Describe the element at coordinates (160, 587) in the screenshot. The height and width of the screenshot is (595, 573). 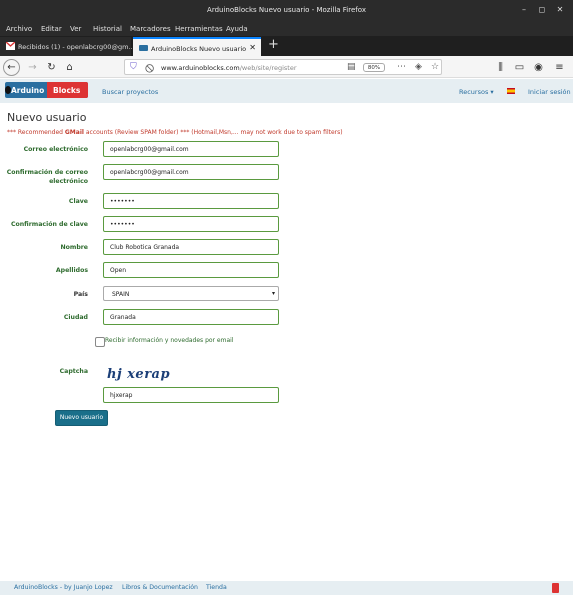
I see `footer-docs-link: Libros & Documentación` at that location.